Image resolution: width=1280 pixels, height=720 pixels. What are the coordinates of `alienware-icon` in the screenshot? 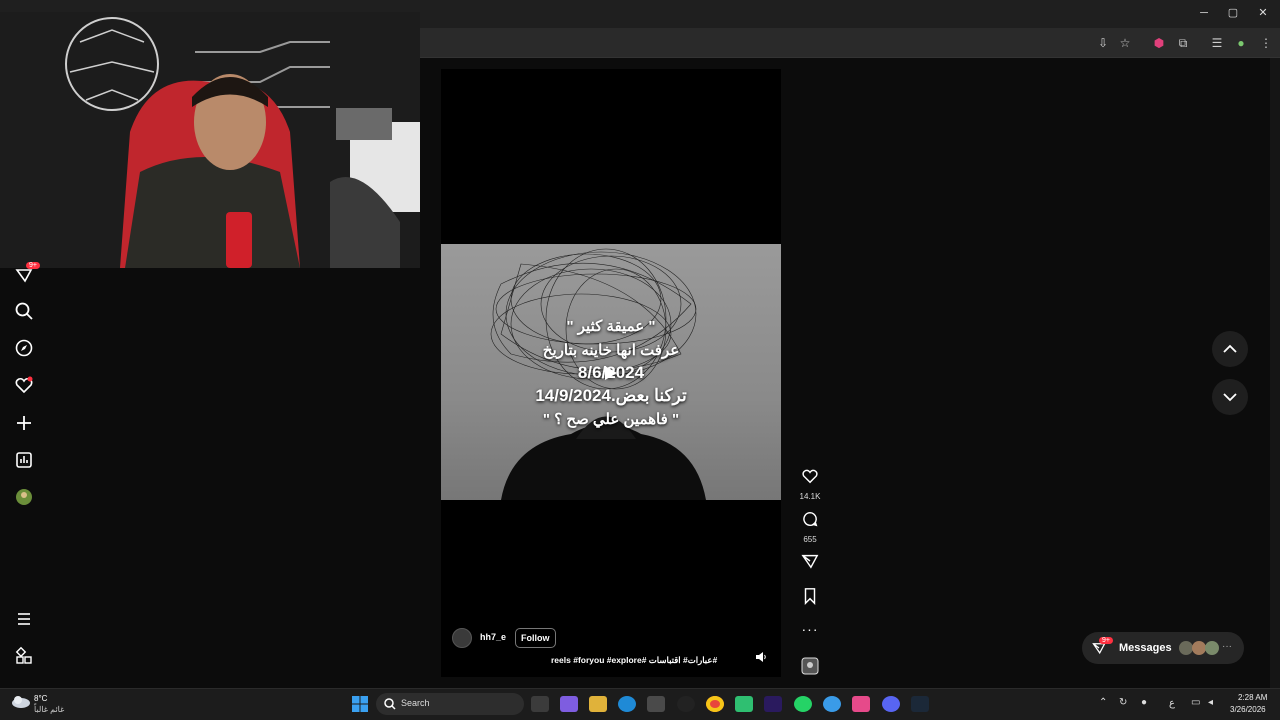 It's located at (686, 704).